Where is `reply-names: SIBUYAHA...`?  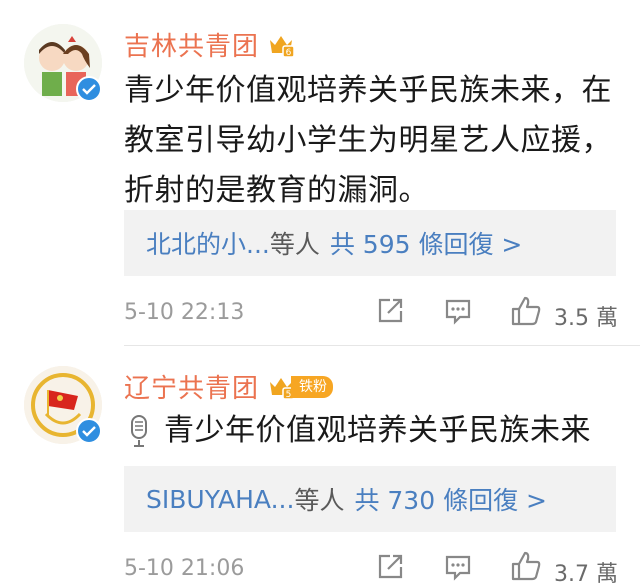
reply-names: SIBUYAHA... is located at coordinates (220, 499).